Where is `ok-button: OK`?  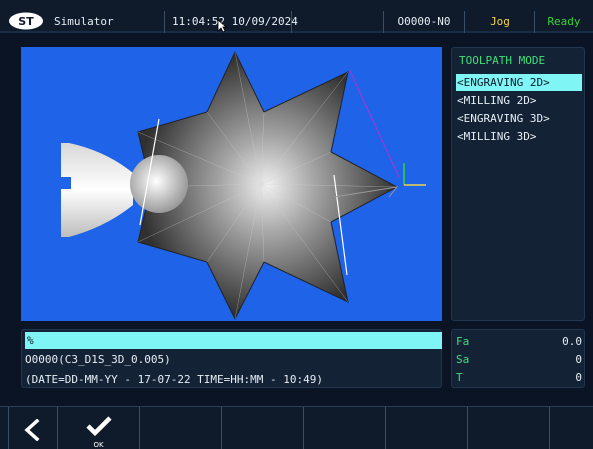 ok-button: OK is located at coordinates (99, 428).